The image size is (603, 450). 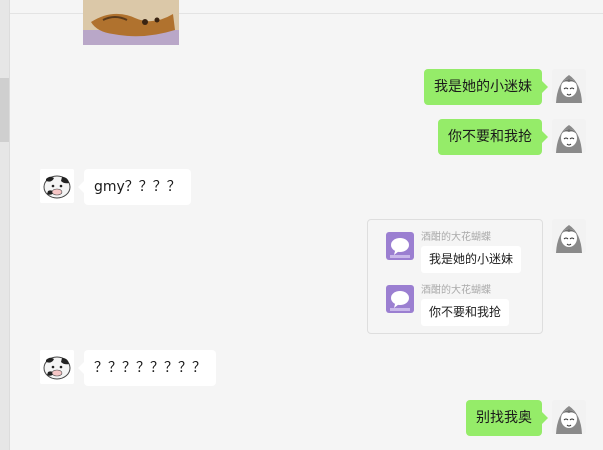 What do you see at coordinates (507, 418) in the screenshot?
I see `message-bubble-sent: 别找我奥` at bounding box center [507, 418].